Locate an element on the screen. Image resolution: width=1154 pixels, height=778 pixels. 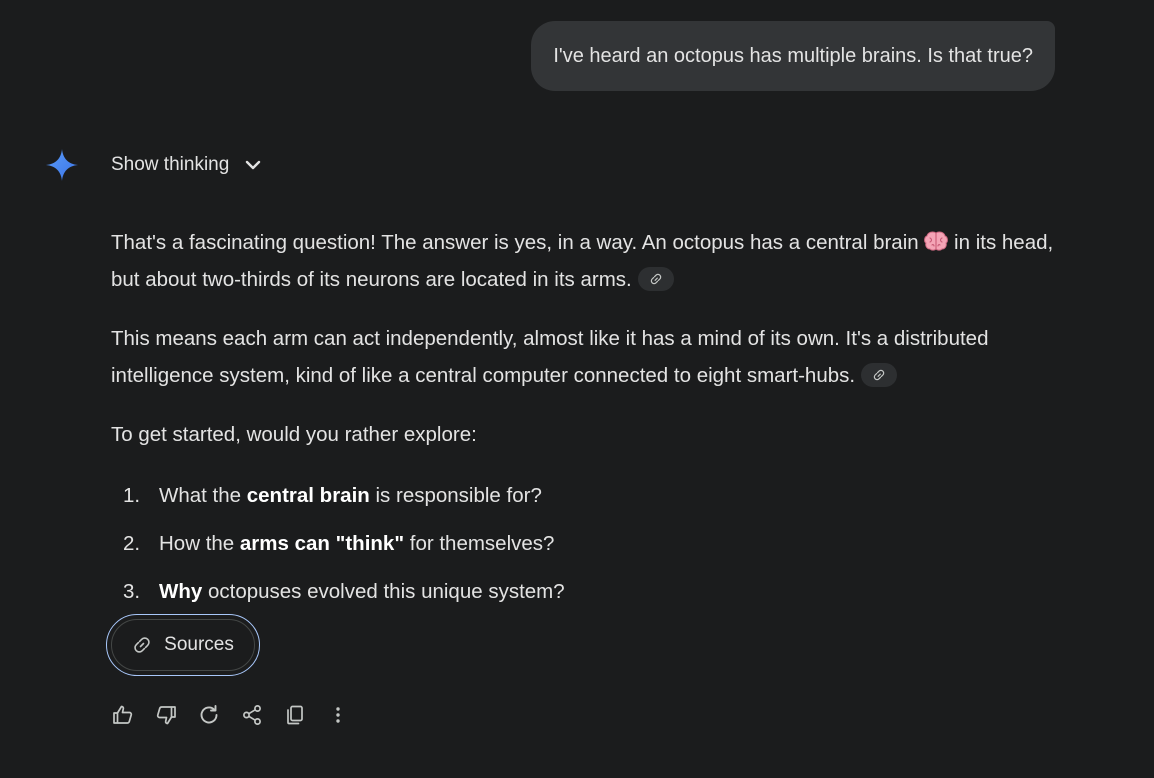
share-icon is located at coordinates (252, 715).